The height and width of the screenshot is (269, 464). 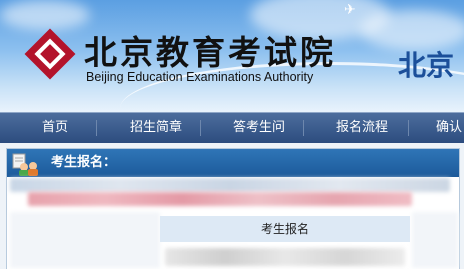 I want to click on site-title-en: Beijing Education Examinations Authority, so click(x=200, y=77).